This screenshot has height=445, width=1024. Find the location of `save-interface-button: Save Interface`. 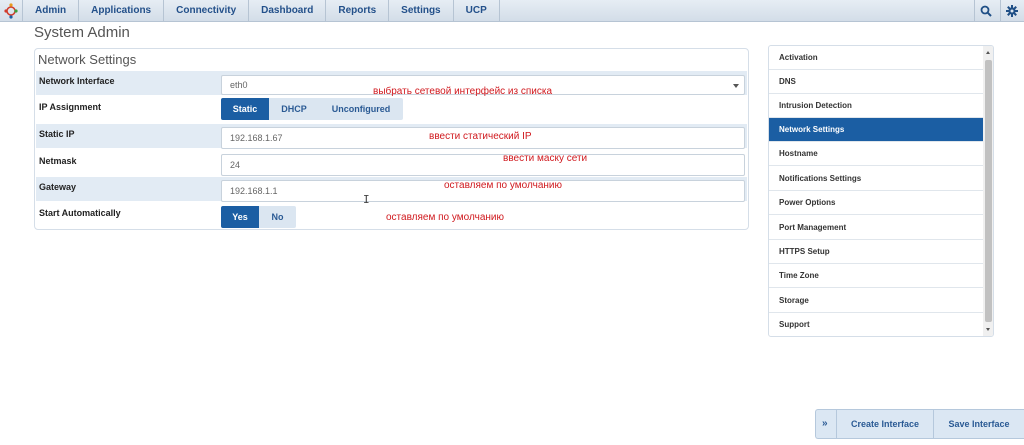

save-interface-button: Save Interface is located at coordinates (978, 424).